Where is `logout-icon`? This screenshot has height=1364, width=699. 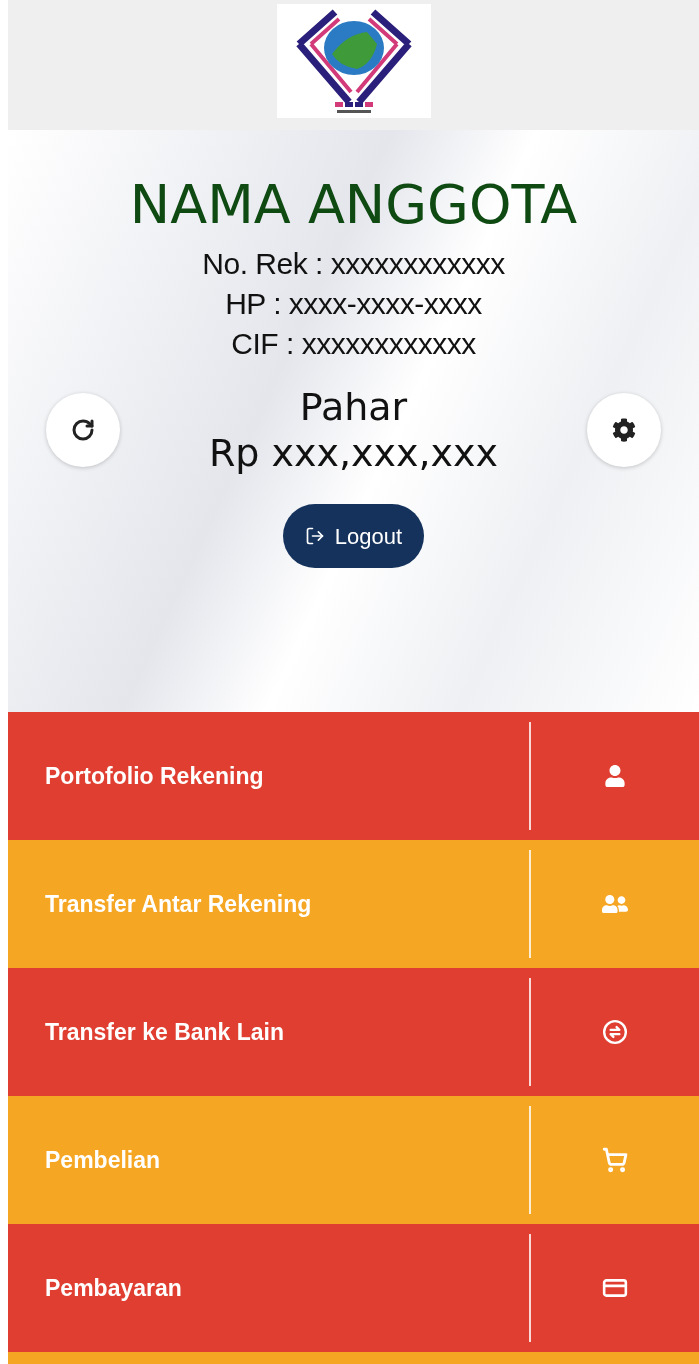
logout-icon is located at coordinates (314, 536).